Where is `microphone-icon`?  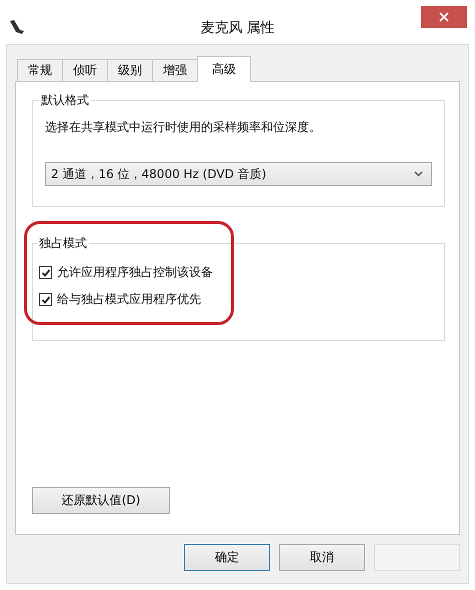
microphone-icon is located at coordinates (17, 27).